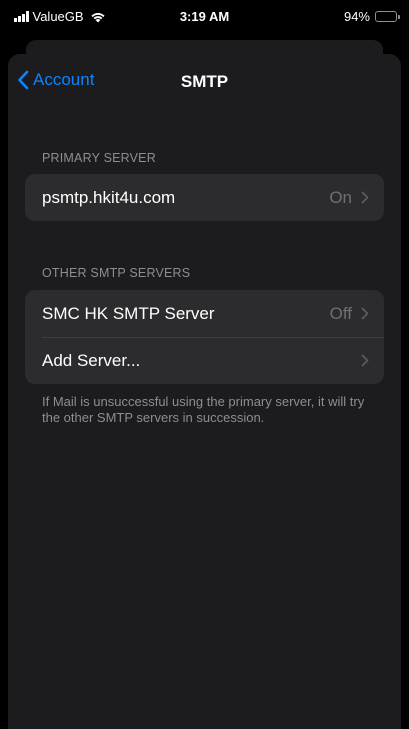  Describe the element at coordinates (340, 313) in the screenshot. I see `smtp-server-status: Off` at that location.